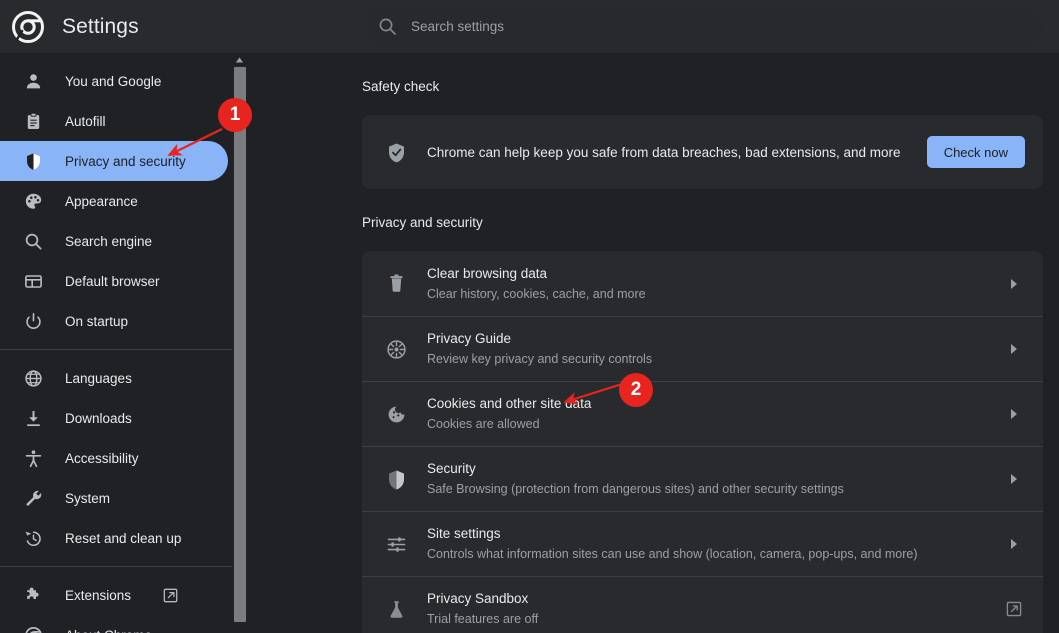 Image resolution: width=1059 pixels, height=633 pixels. Describe the element at coordinates (33, 629) in the screenshot. I see `chrome-outline-icon` at that location.